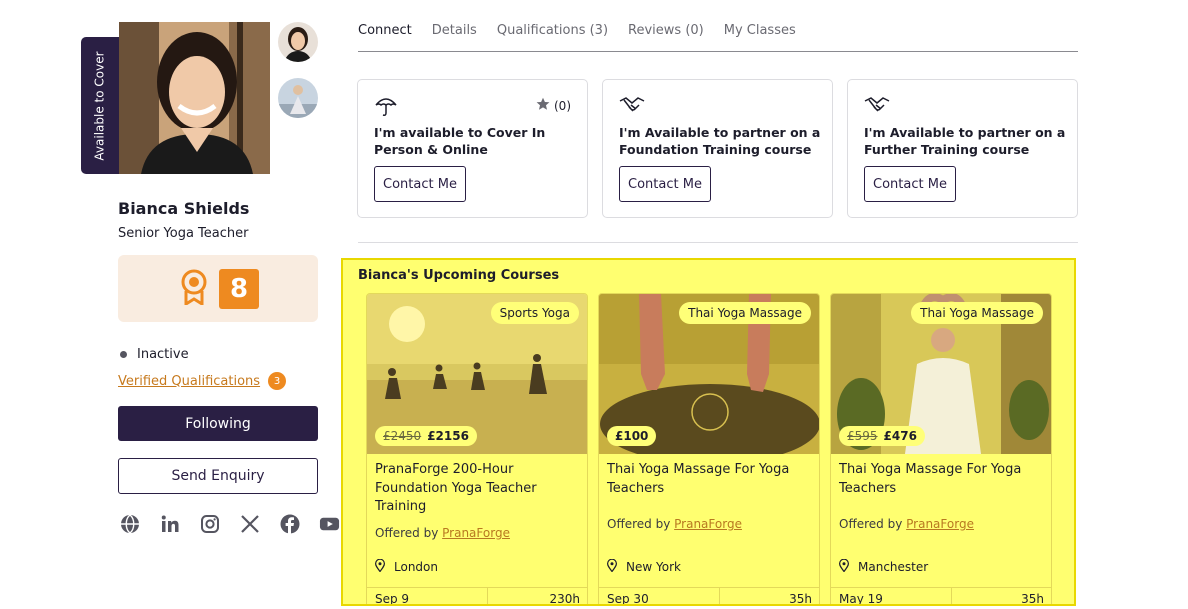 The height and width of the screenshot is (609, 1188). Describe the element at coordinates (459, 275) in the screenshot. I see `upcoming-courses-title: Bianca's Upcoming Courses` at that location.